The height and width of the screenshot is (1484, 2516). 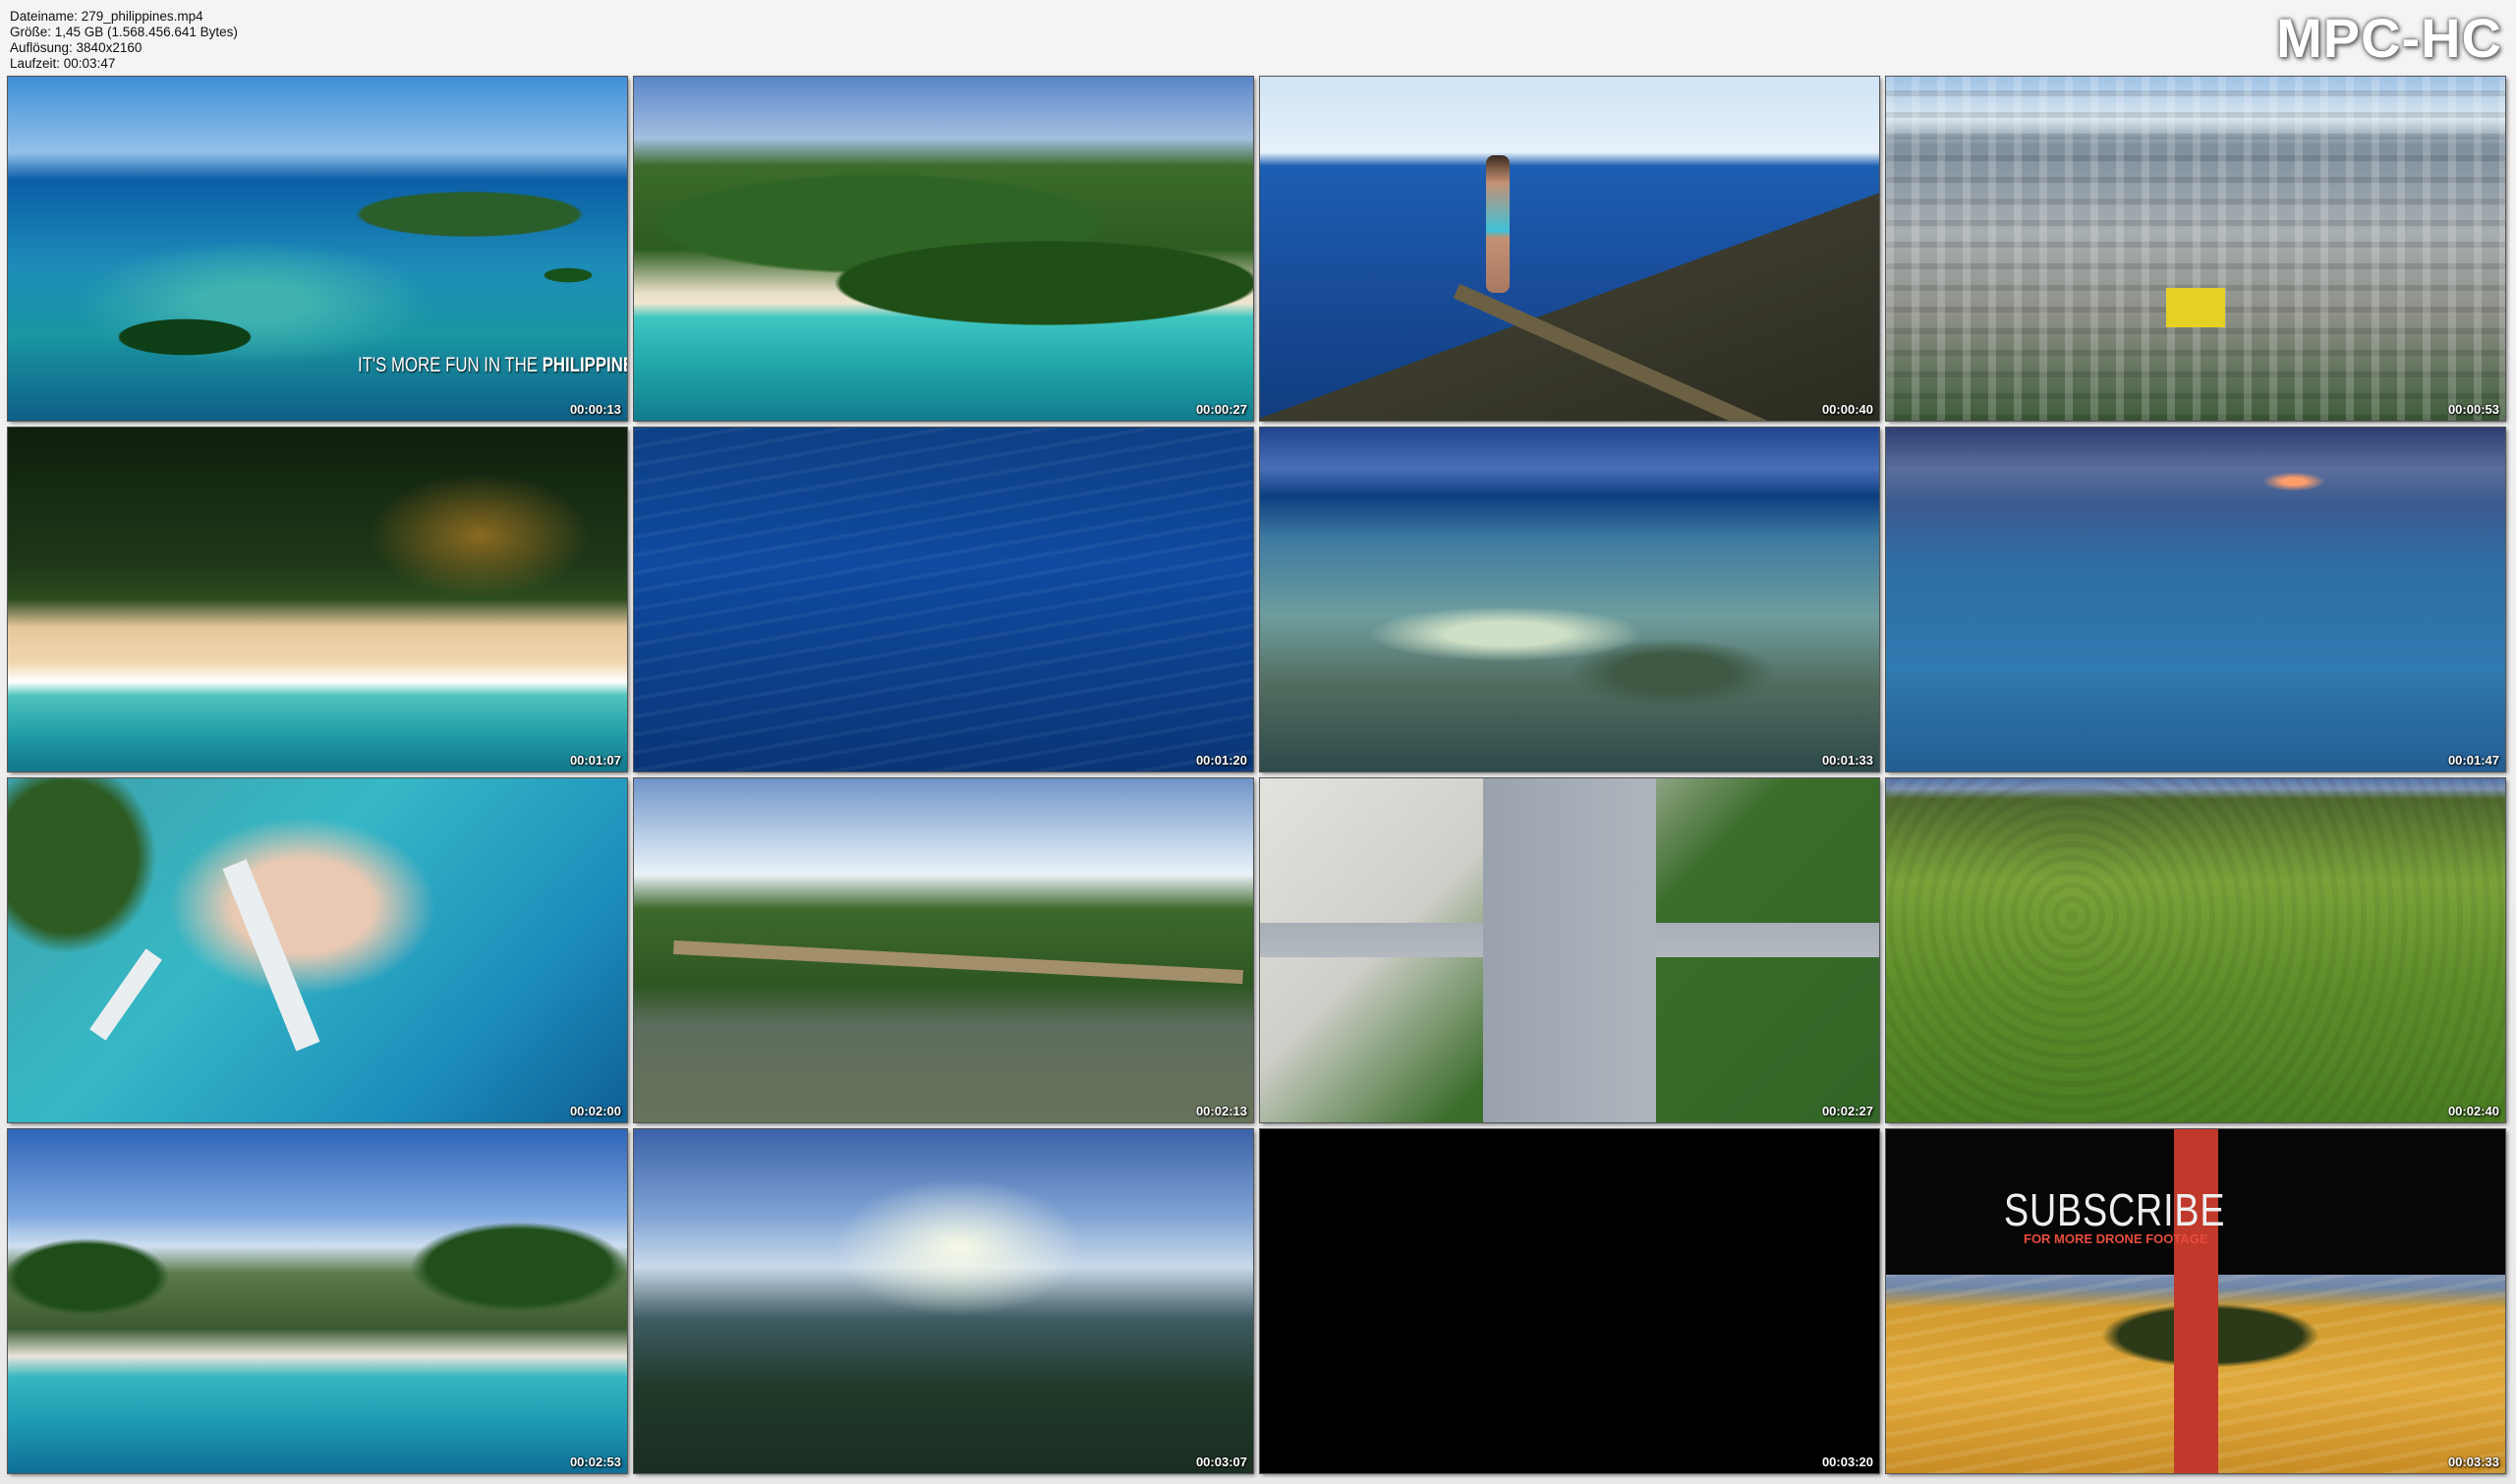 I want to click on timestamp: 00:02:00, so click(x=595, y=1111).